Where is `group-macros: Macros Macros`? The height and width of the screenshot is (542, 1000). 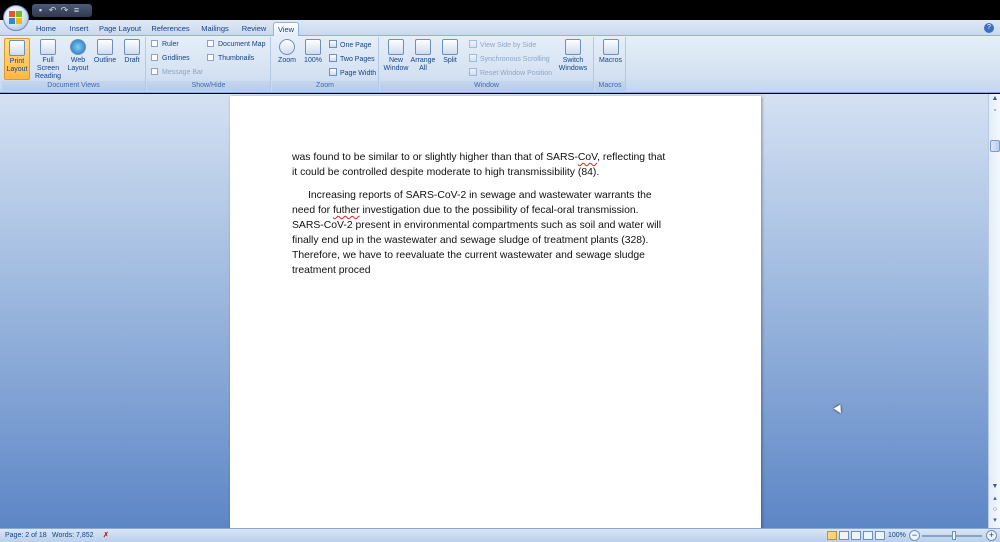
group-macros: Macros Macros is located at coordinates (610, 64).